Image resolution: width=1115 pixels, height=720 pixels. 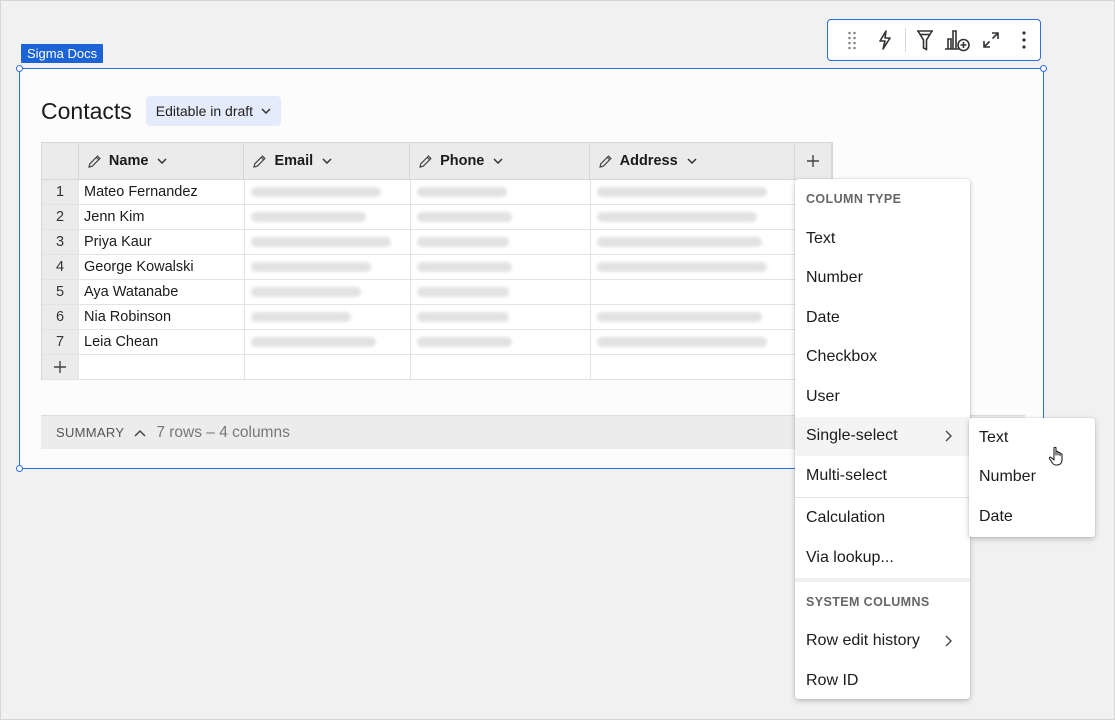 I want to click on table-row: 3 Priya Kaur, so click(x=437, y=242).